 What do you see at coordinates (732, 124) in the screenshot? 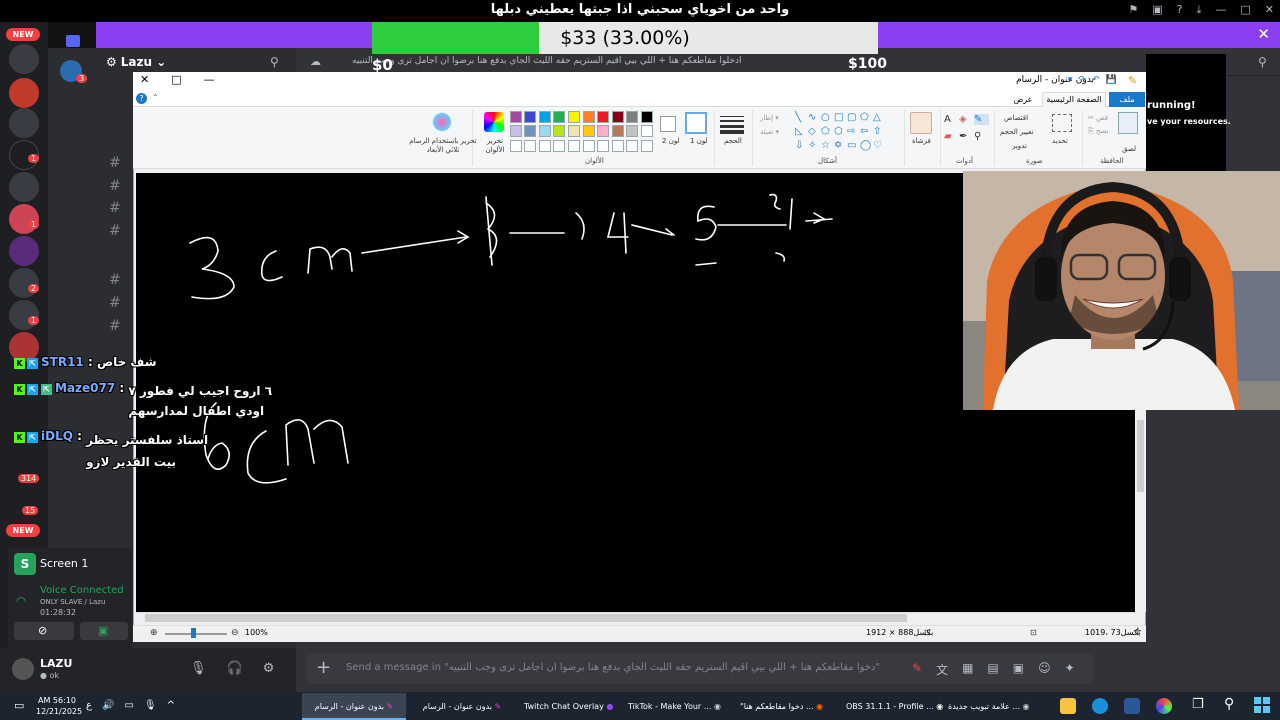
I see `size-icon` at bounding box center [732, 124].